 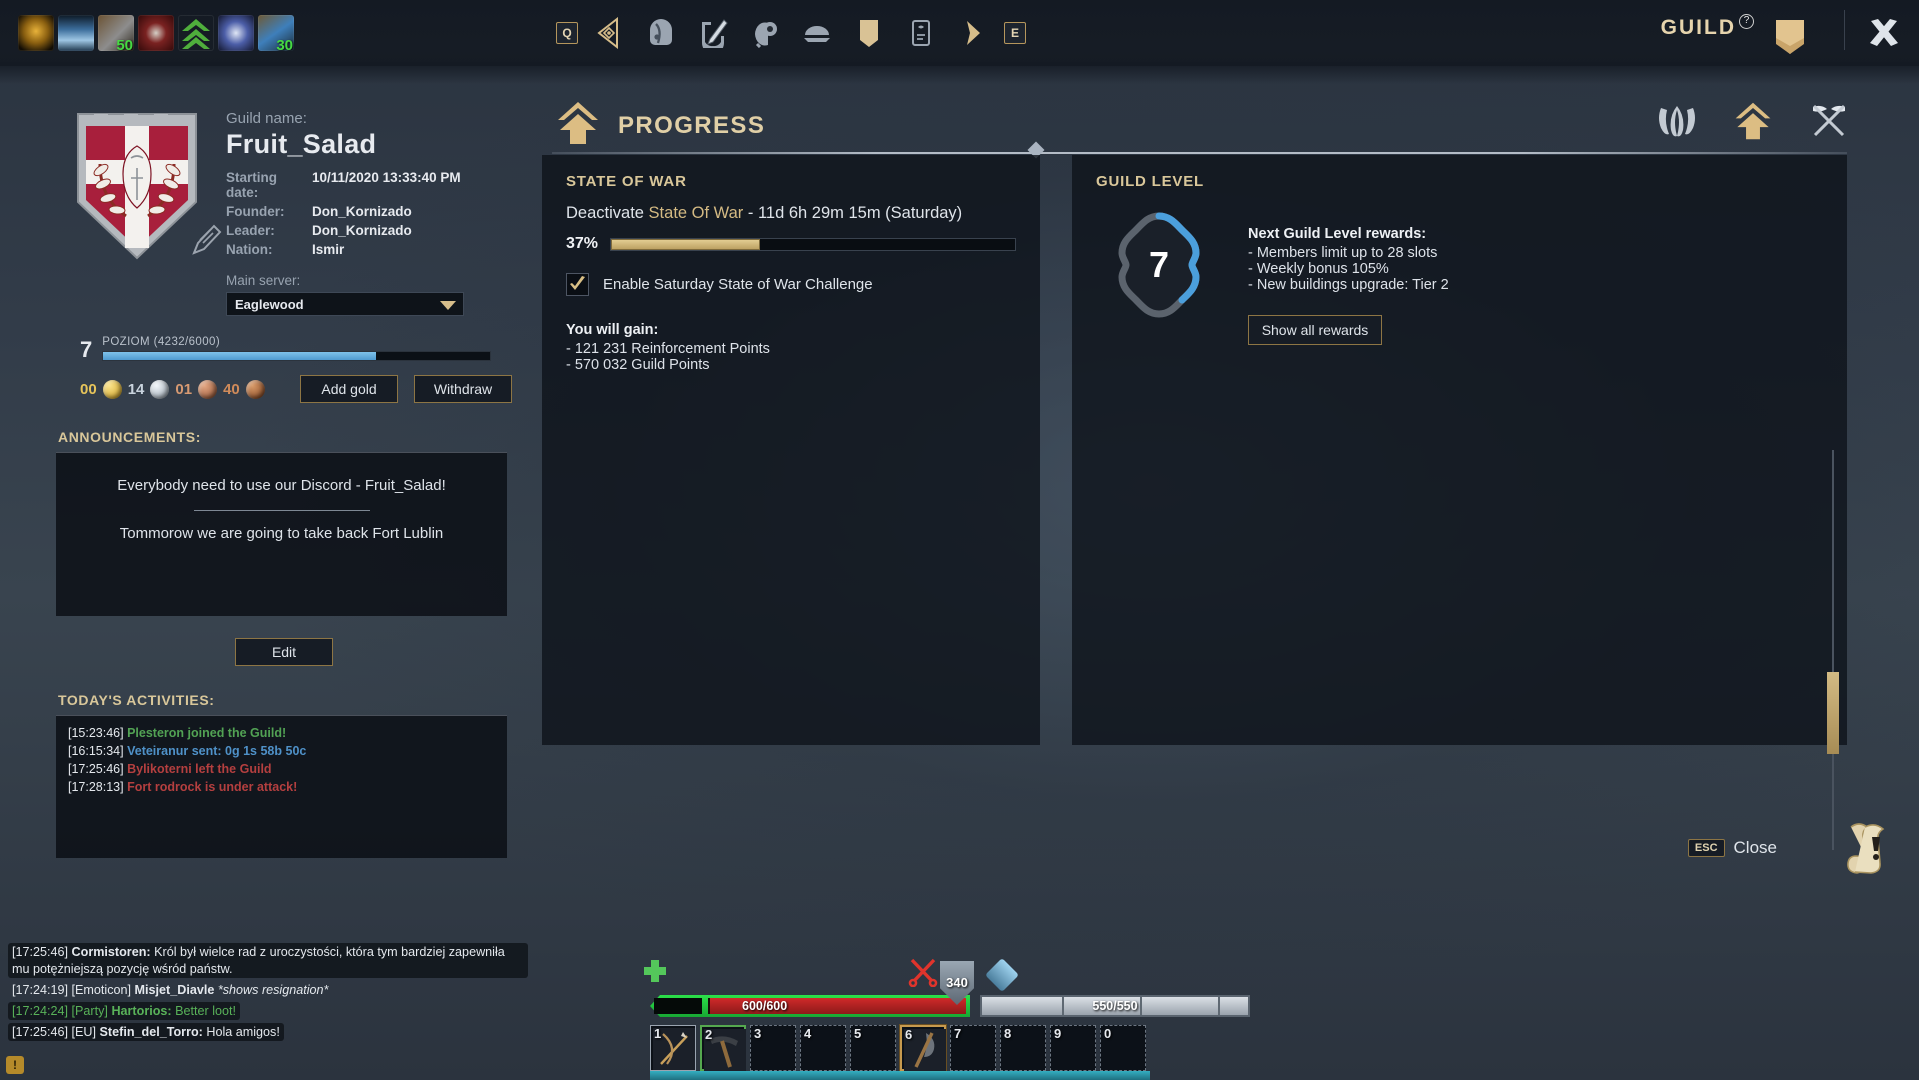 I want to click on chat-sender: Cormistoren:, so click(x=111, y=952).